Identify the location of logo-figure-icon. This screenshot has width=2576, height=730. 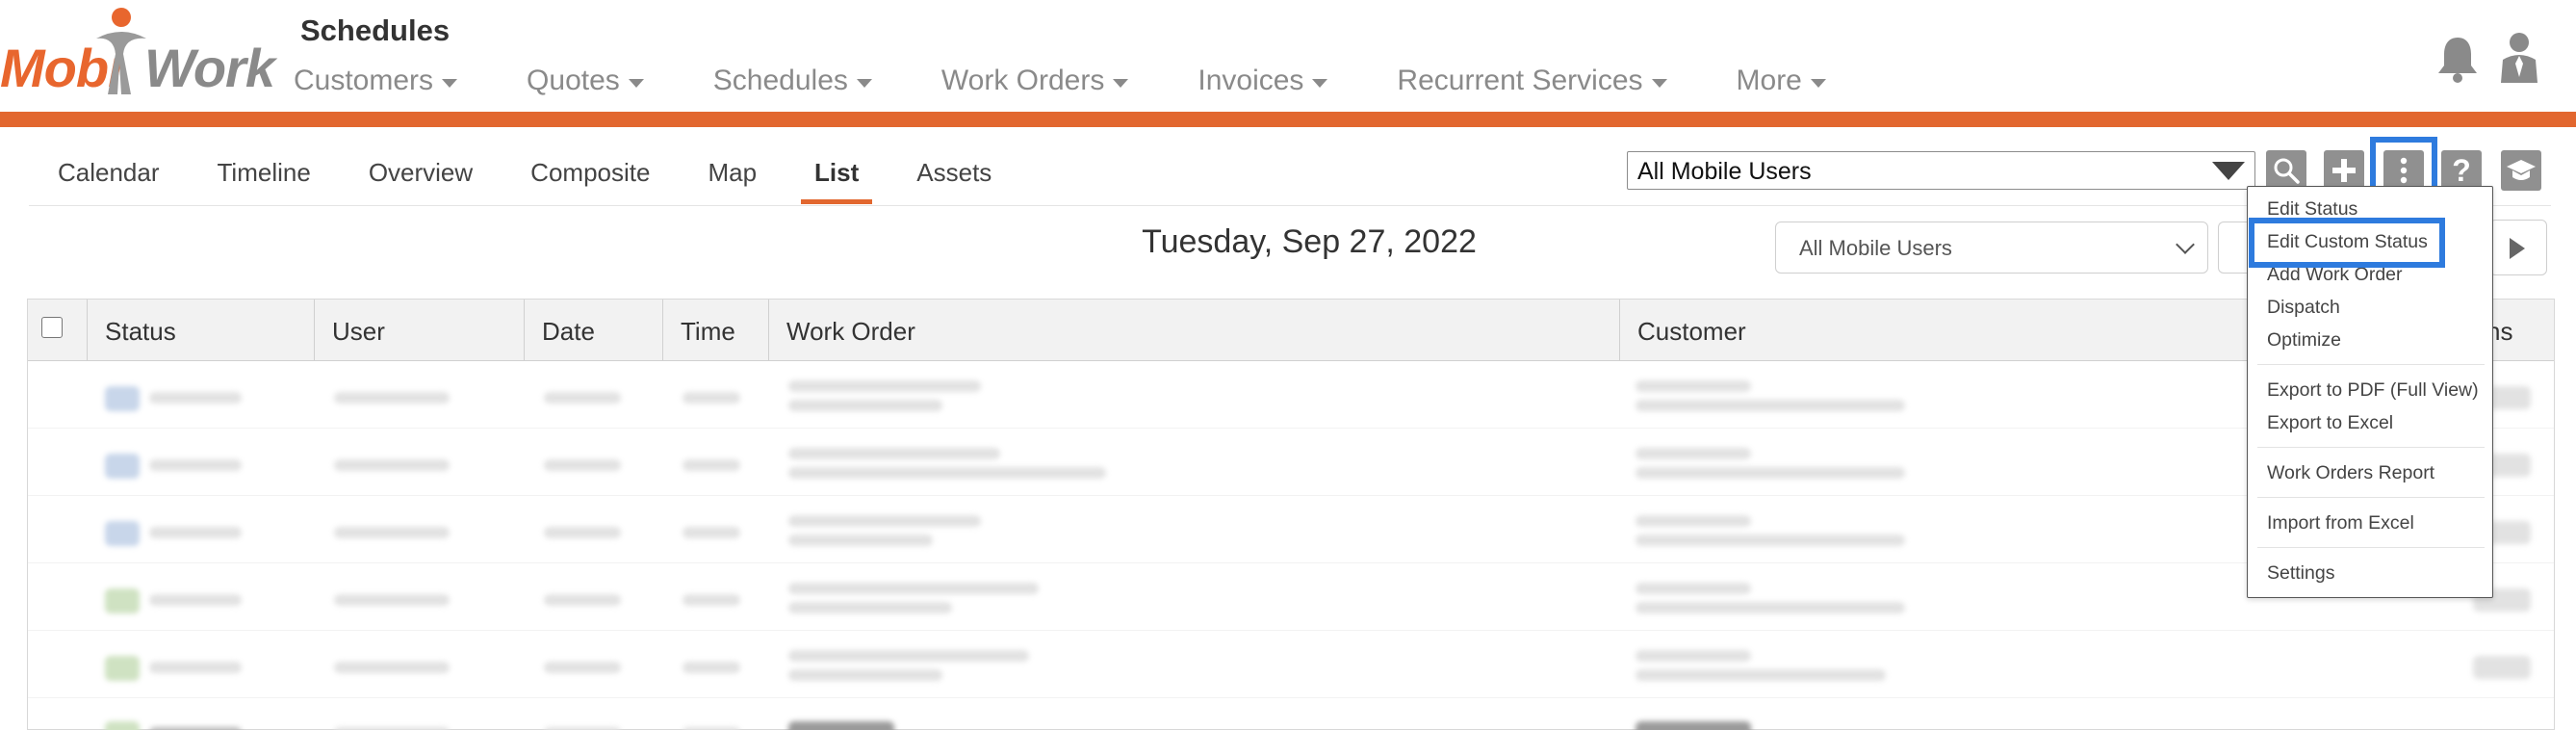
(121, 51).